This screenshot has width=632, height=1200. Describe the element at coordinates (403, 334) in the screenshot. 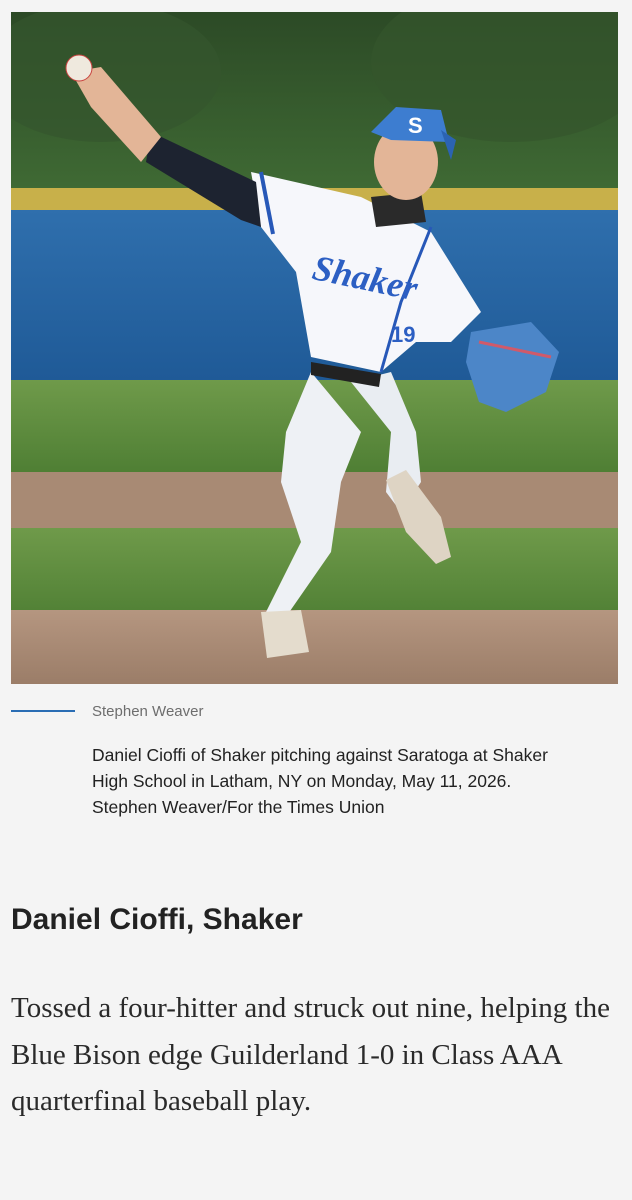

I see `jersey-number: 19` at that location.